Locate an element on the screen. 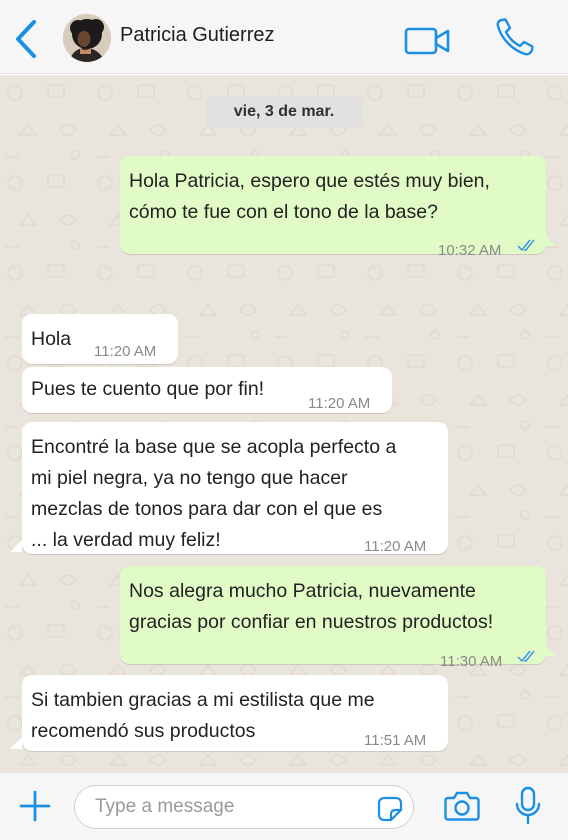  message-text: Pues te cuento que por fin! is located at coordinates (147, 389).